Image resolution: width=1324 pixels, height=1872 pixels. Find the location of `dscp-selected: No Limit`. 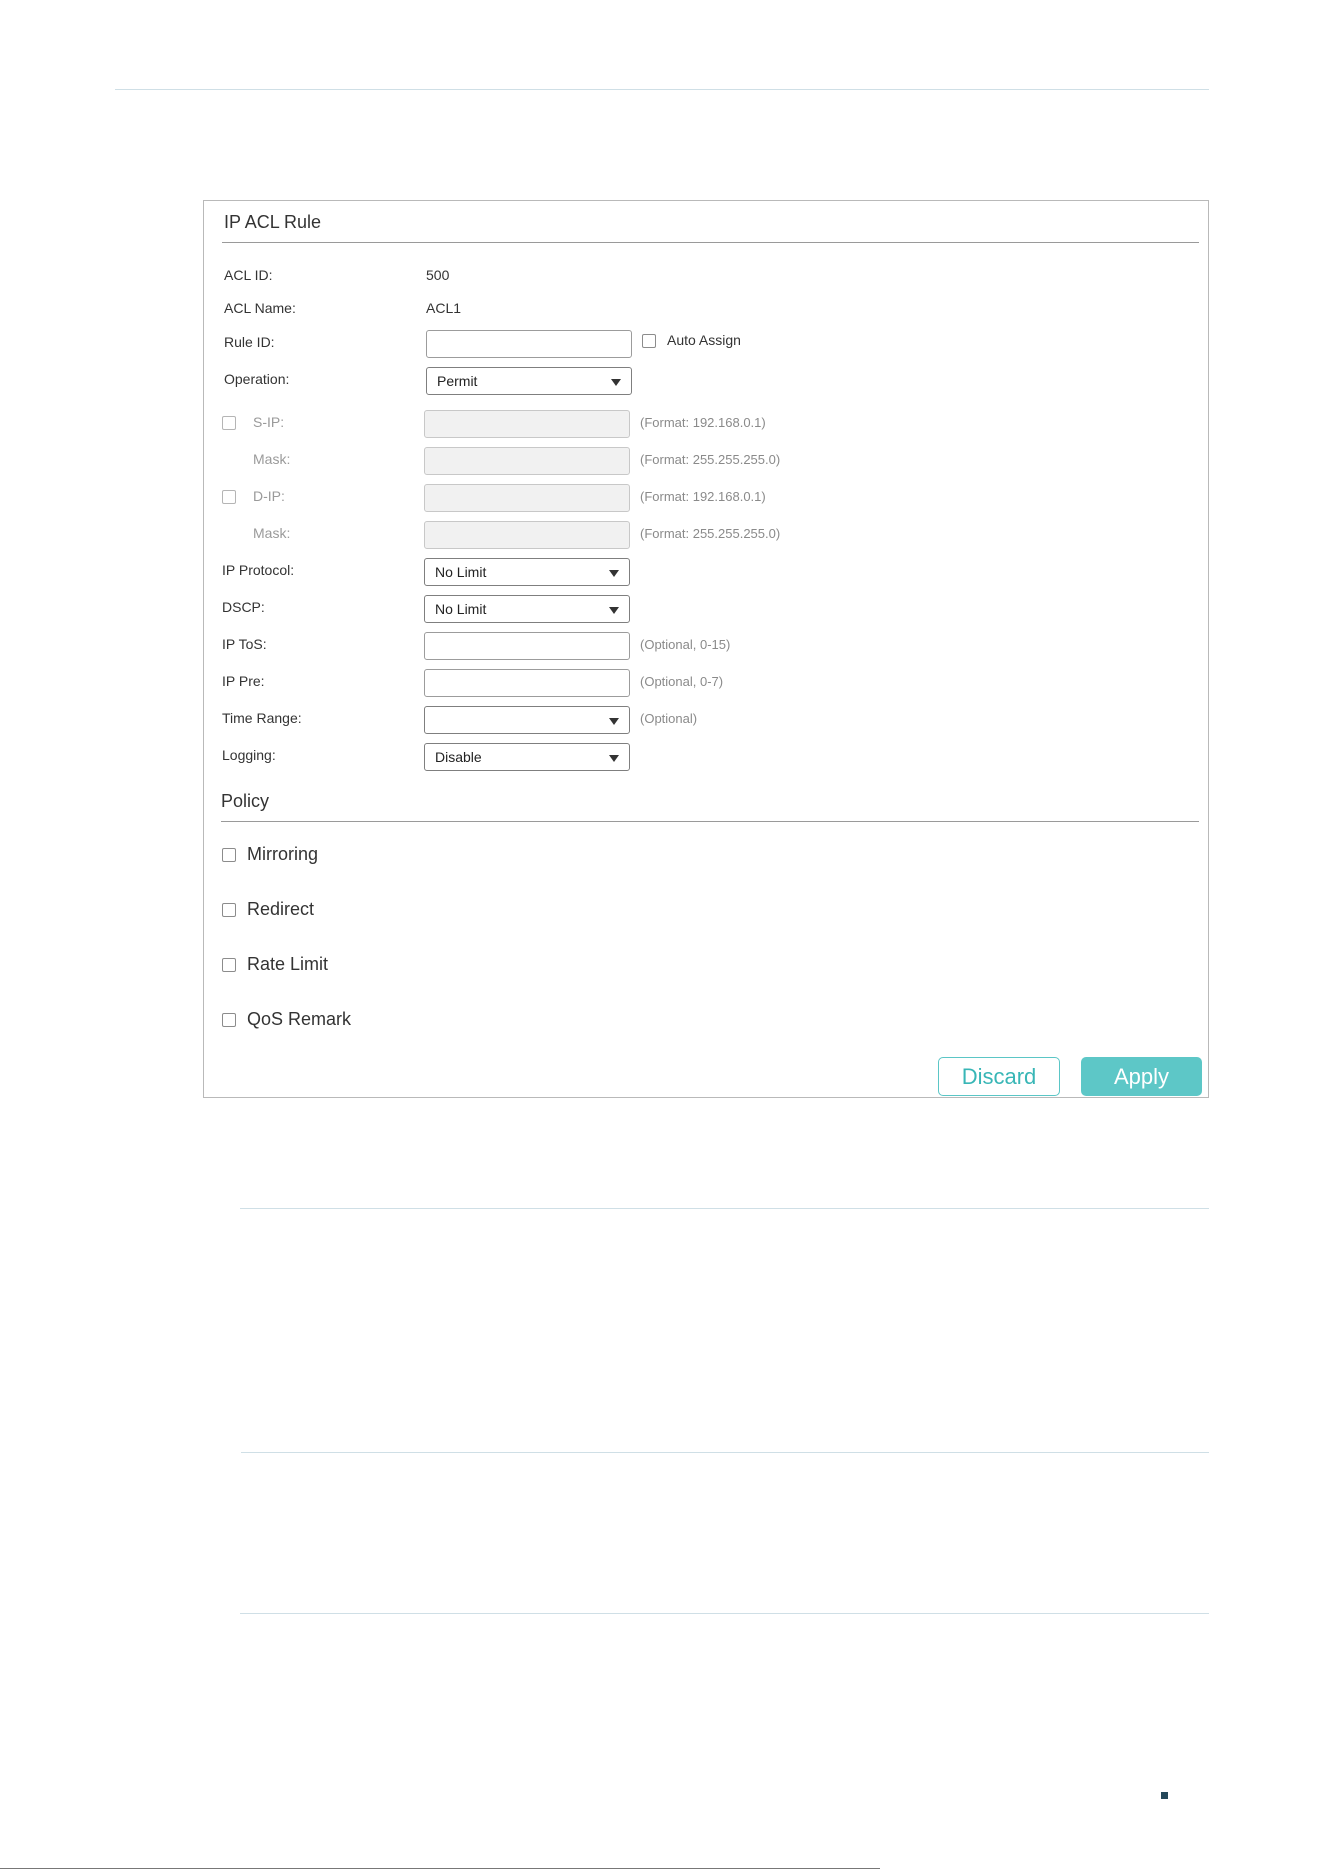

dscp-selected: No Limit is located at coordinates (461, 609).